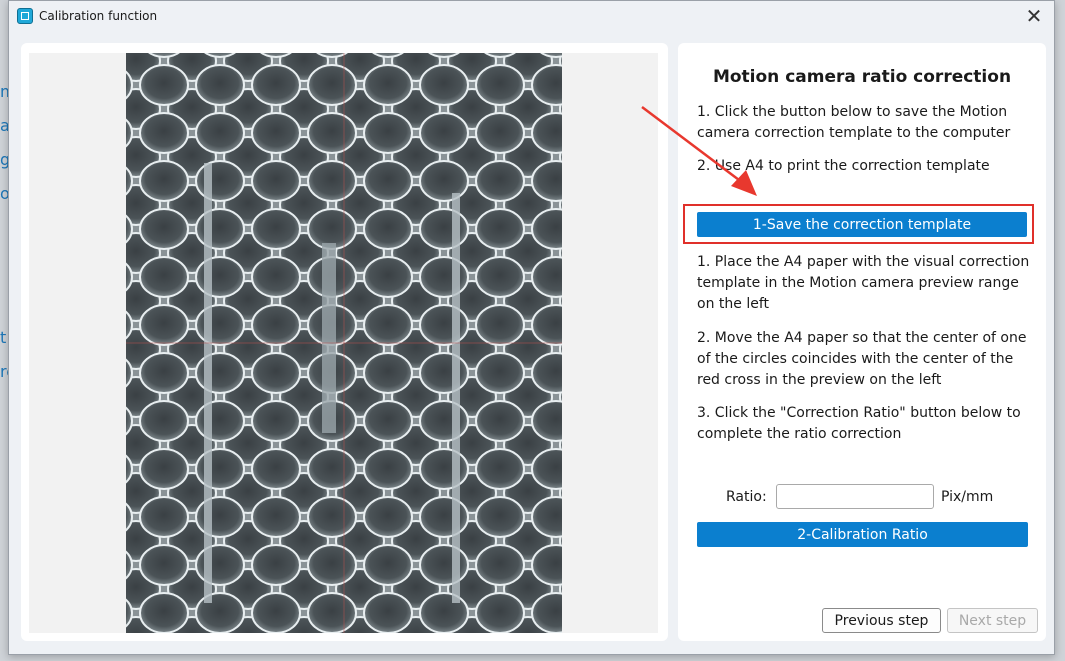 The image size is (1065, 661). I want to click on ratio-label: Ratio:, so click(746, 497).